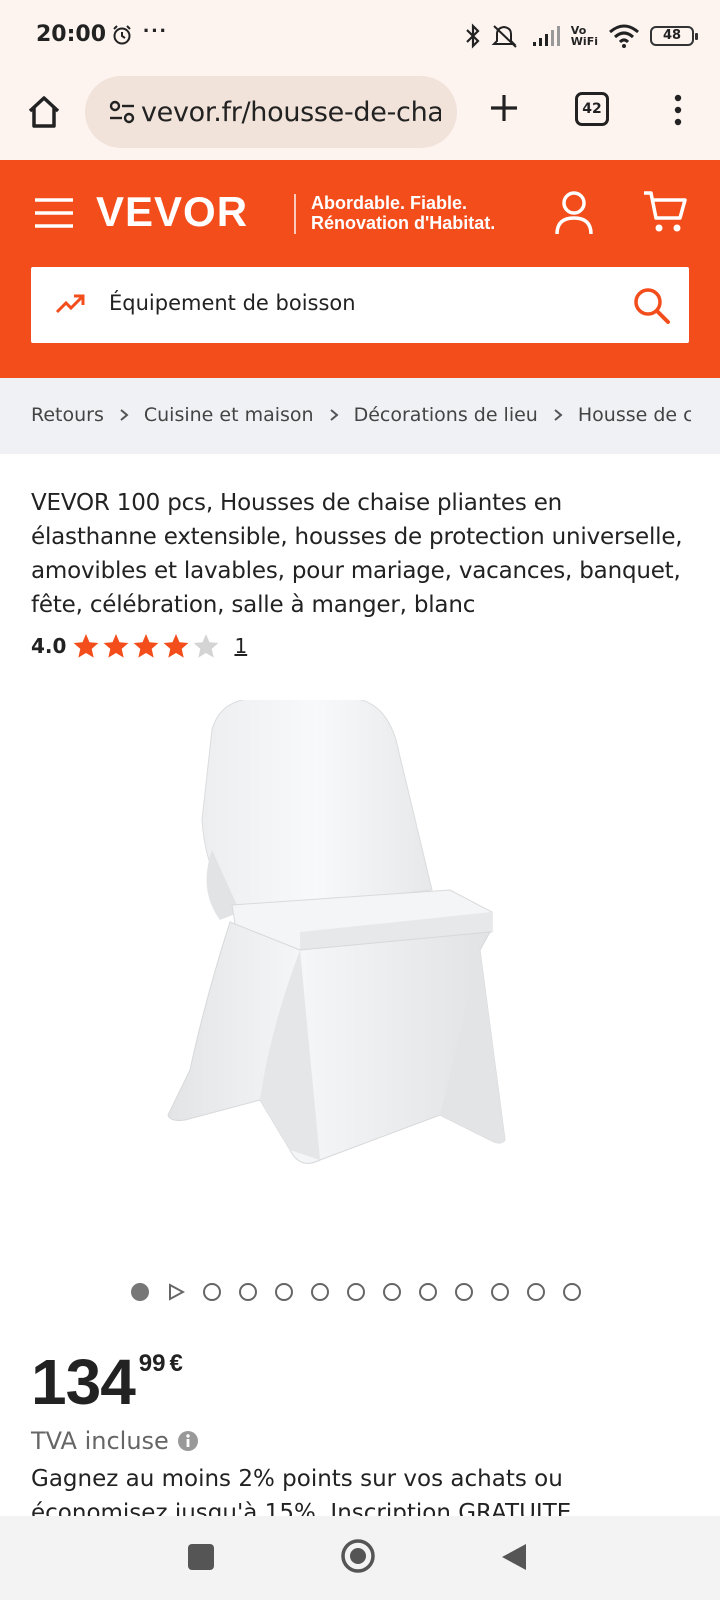 The image size is (720, 1600). Describe the element at coordinates (514, 1557) in the screenshot. I see `back-icon` at that location.